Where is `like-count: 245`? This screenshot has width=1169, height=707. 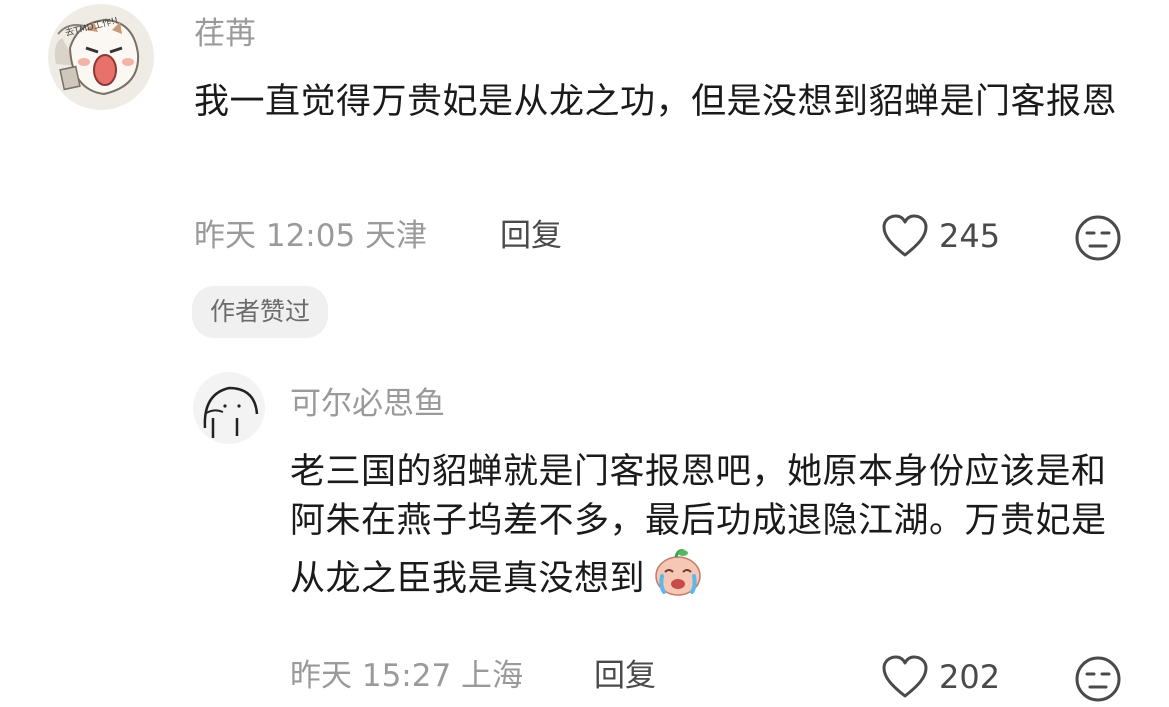
like-count: 245 is located at coordinates (970, 236).